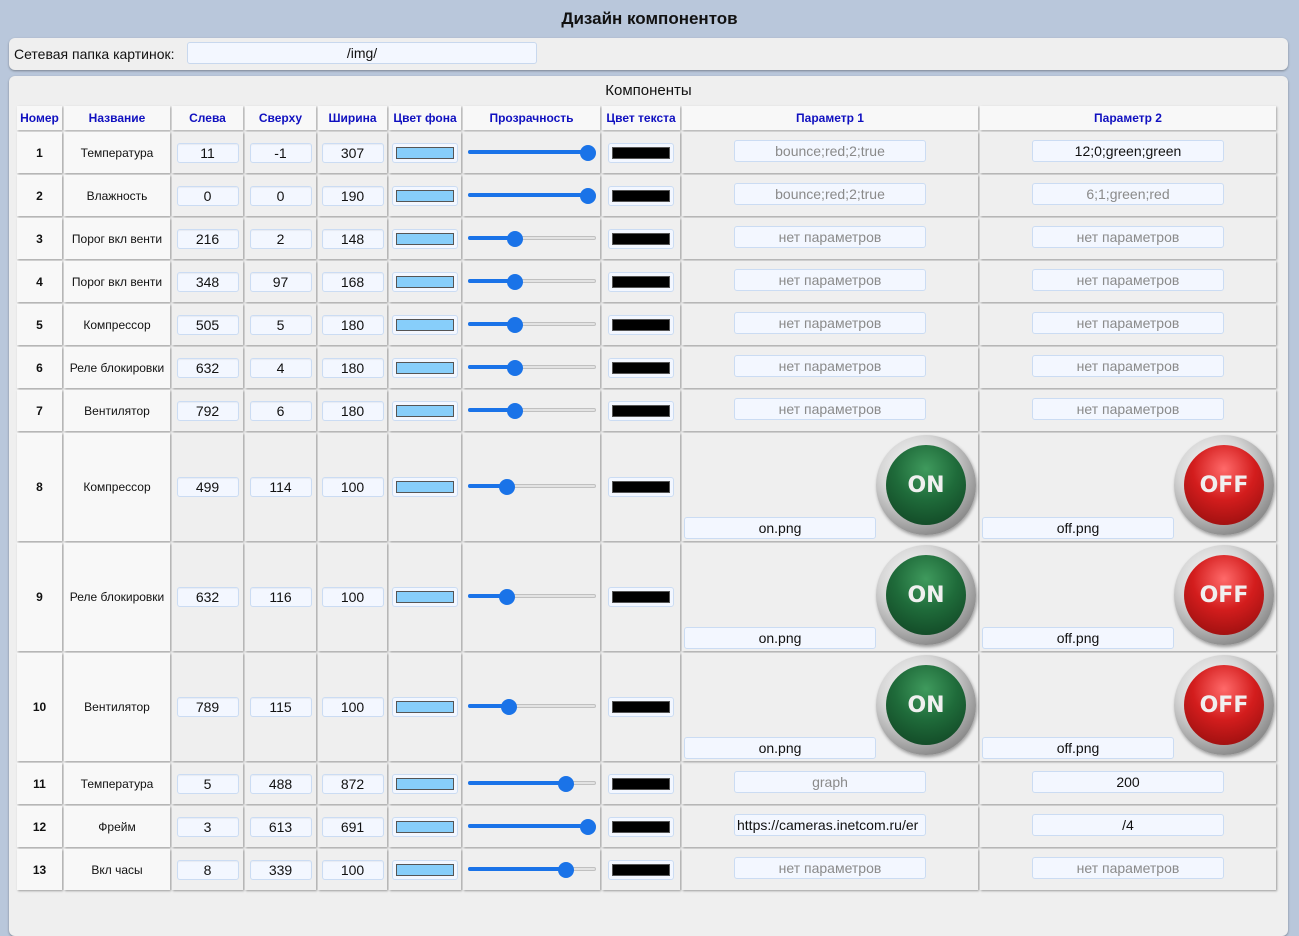 This screenshot has width=1299, height=936. What do you see at coordinates (830, 782) in the screenshot?
I see `param-1-input: graph` at bounding box center [830, 782].